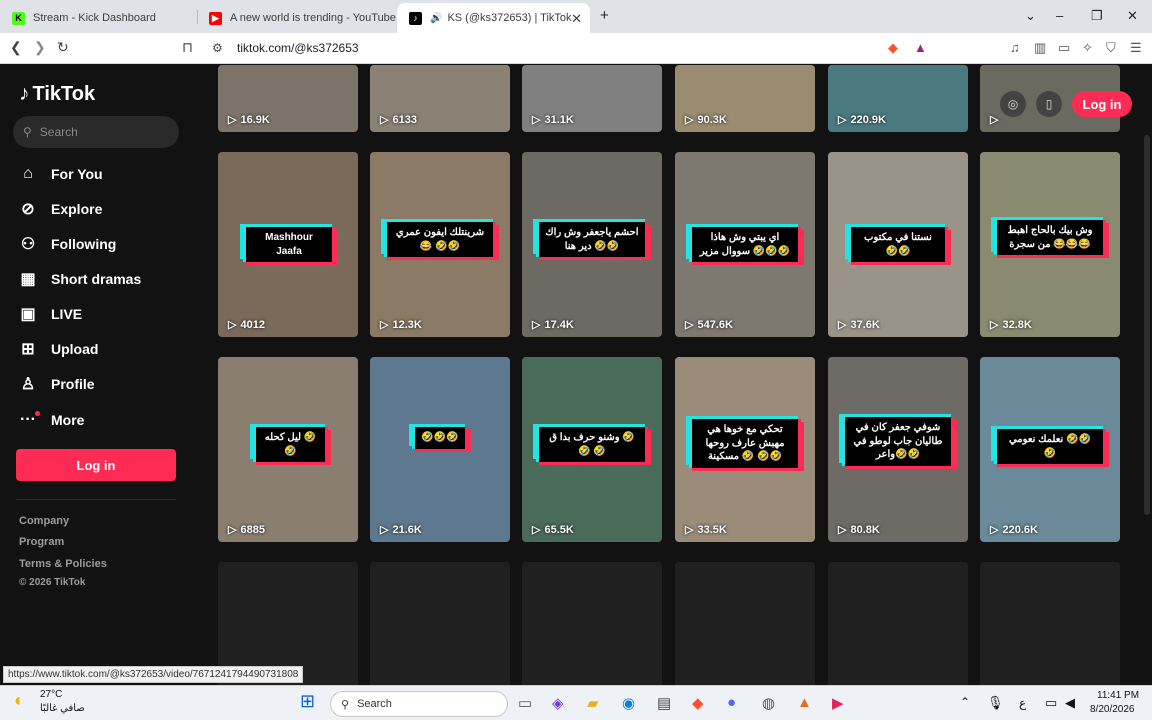 This screenshot has height=720, width=1152. I want to click on tab-tiktok: ♪ 🔊 KS (@ks372653) | TikTok ✕, so click(493, 18).